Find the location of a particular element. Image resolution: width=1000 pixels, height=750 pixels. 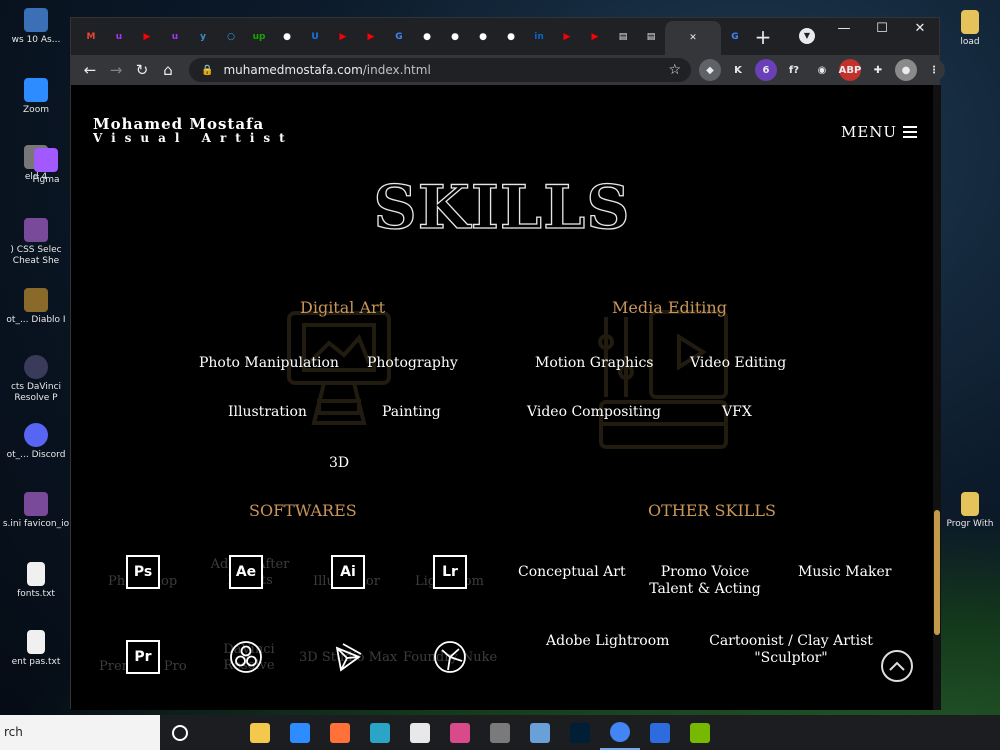

nuke-icon is located at coordinates (450, 657).